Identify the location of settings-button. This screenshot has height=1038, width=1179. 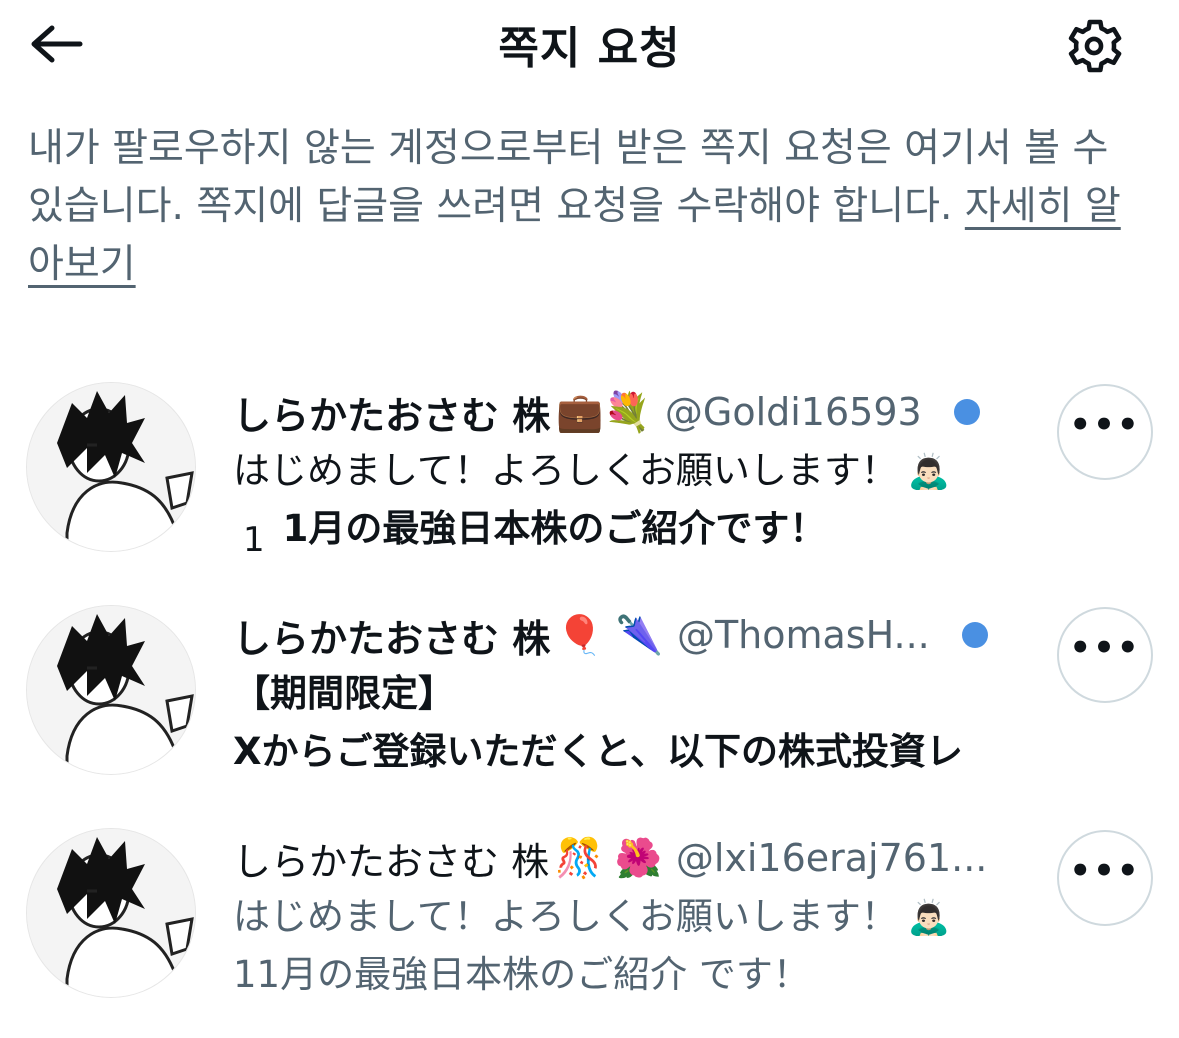
(1094, 46).